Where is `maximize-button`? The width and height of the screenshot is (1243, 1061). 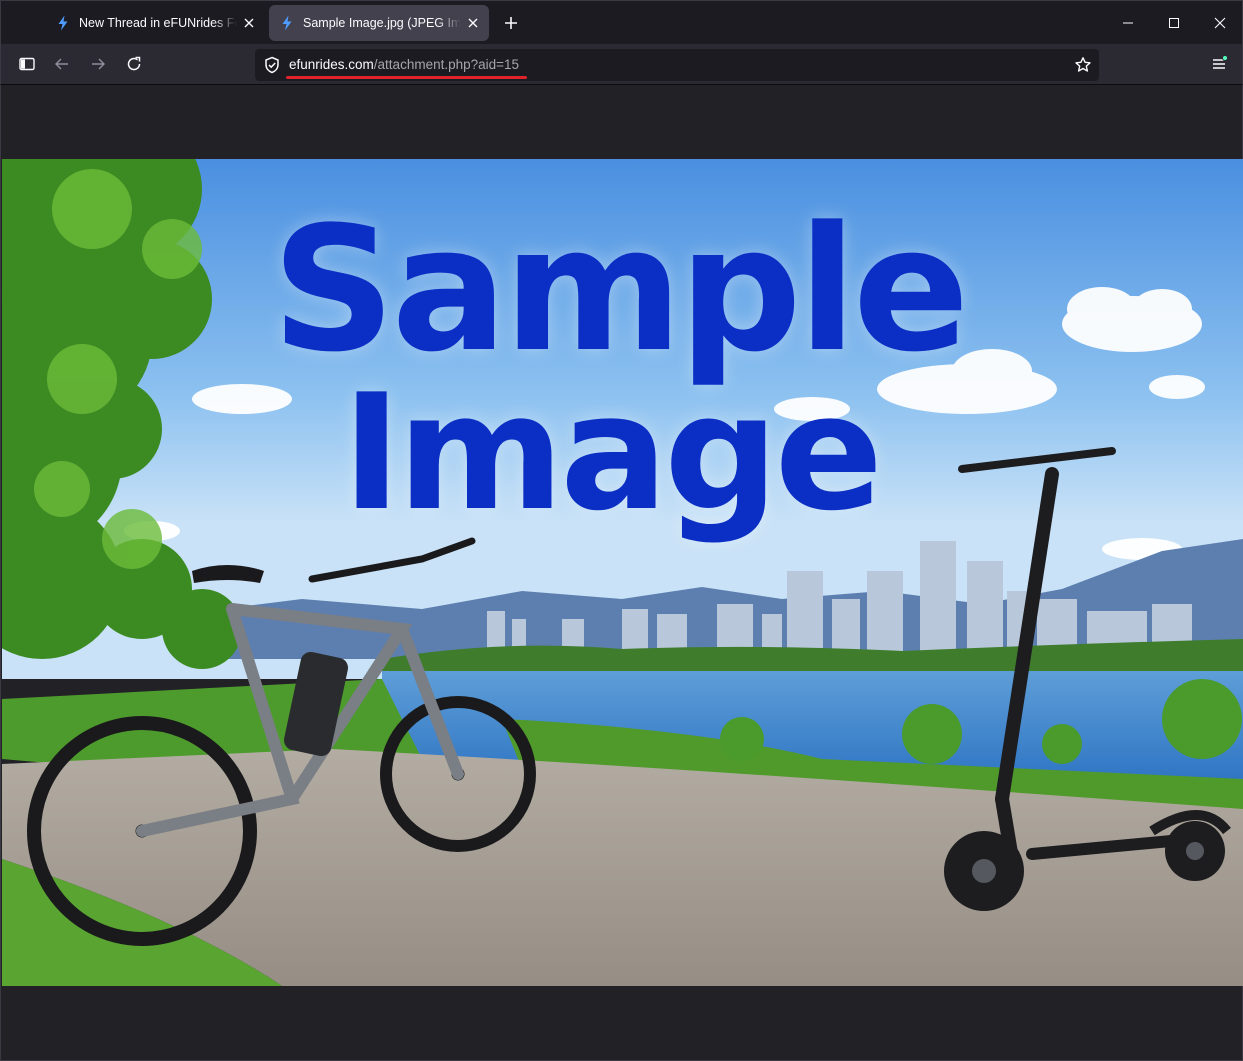
maximize-button is located at coordinates (1174, 23).